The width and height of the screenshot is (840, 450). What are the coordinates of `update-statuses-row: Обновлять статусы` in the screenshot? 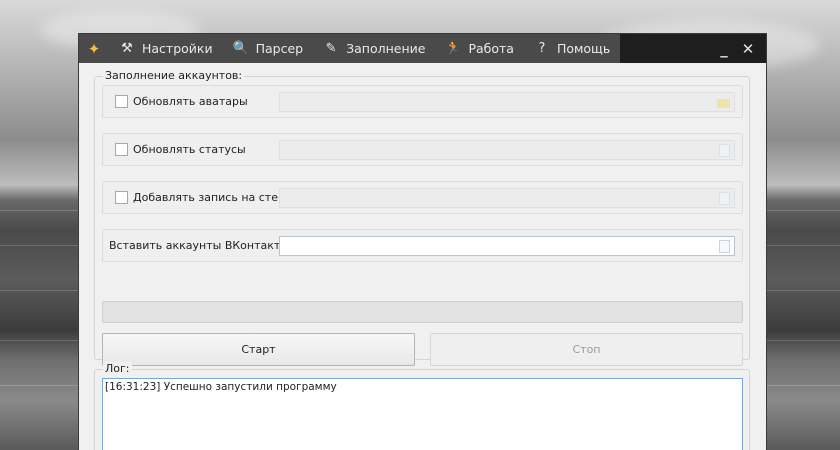 It's located at (422, 149).